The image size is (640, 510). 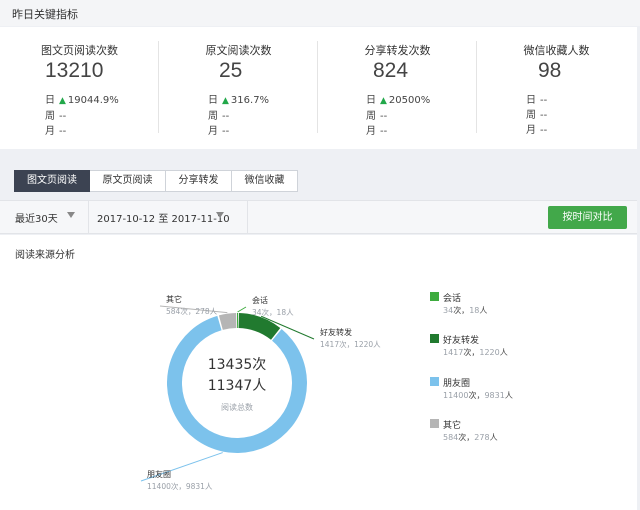 What do you see at coordinates (260, 300) in the screenshot?
I see `slice-label-name: 会话` at bounding box center [260, 300].